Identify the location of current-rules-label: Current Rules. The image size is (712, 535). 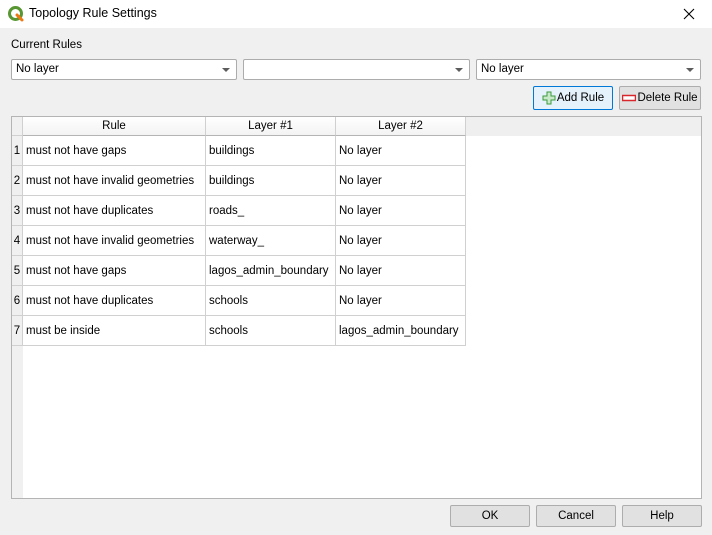
(46, 45).